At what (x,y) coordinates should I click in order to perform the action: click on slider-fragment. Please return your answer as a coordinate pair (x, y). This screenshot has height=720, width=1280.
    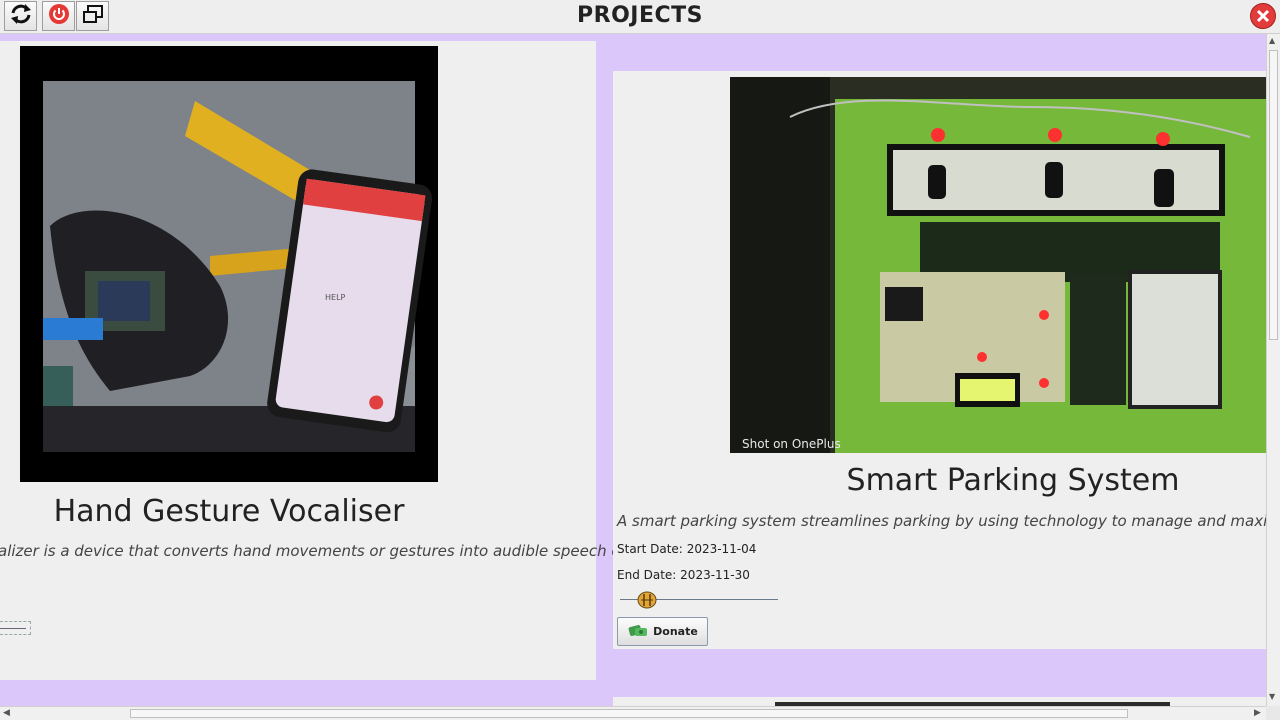
    Looking at the image, I should click on (15, 628).